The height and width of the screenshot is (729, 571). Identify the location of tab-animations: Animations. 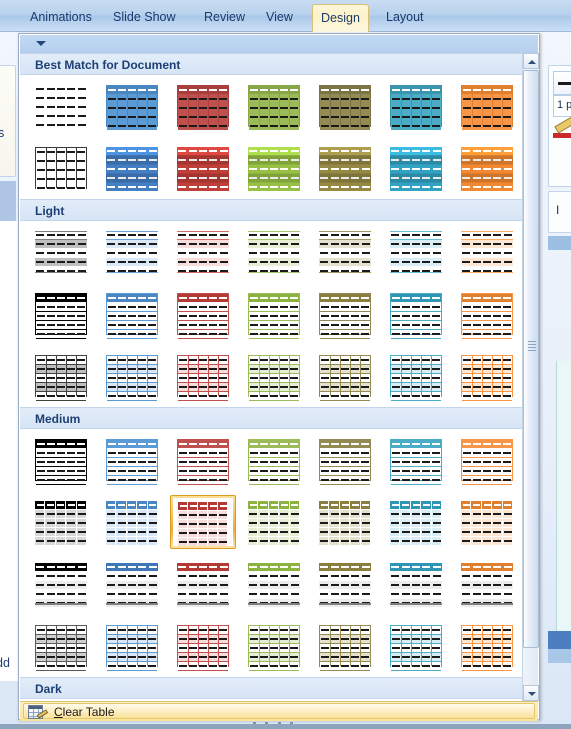
(61, 18).